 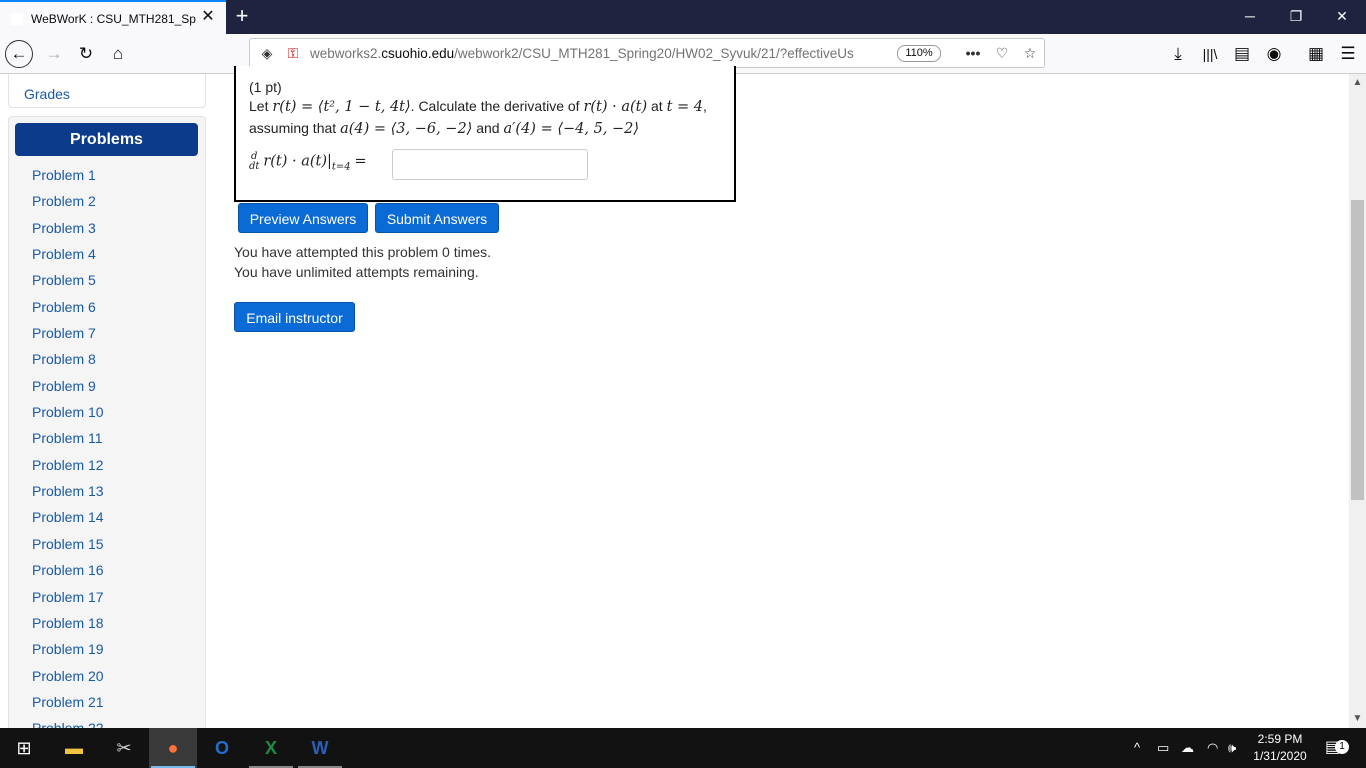 What do you see at coordinates (1242, 54) in the screenshot?
I see `sidebar-toggle-icon: ▤` at bounding box center [1242, 54].